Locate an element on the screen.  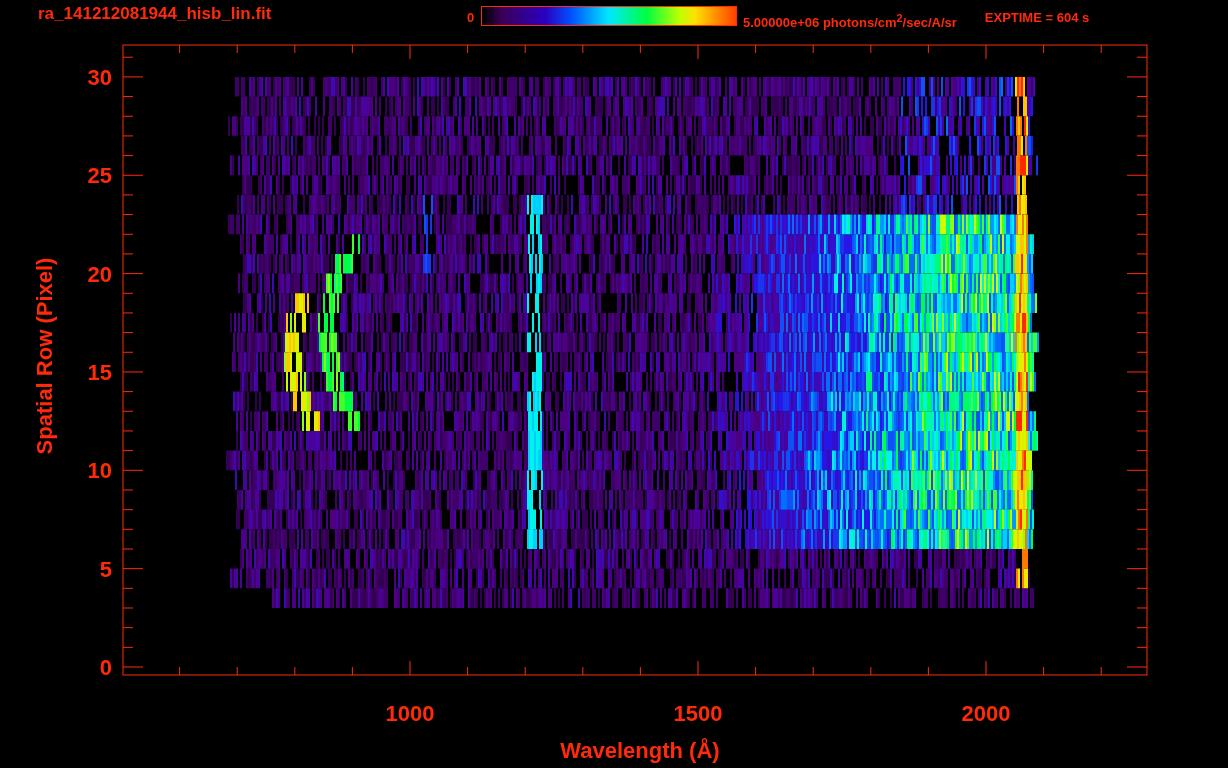
x-tick-label: 1000 is located at coordinates (410, 713).